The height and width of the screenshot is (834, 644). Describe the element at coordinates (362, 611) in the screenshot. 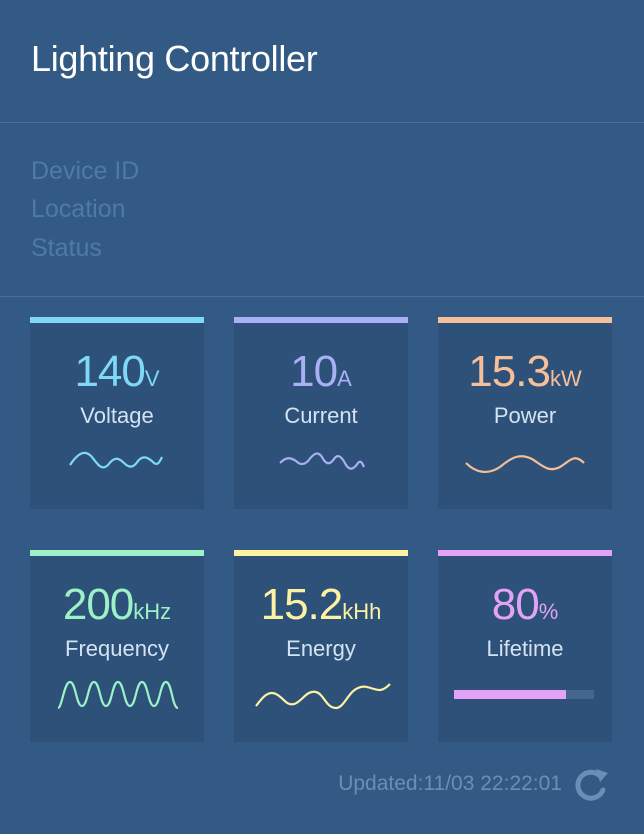

I see `energy-unit: kHh` at that location.